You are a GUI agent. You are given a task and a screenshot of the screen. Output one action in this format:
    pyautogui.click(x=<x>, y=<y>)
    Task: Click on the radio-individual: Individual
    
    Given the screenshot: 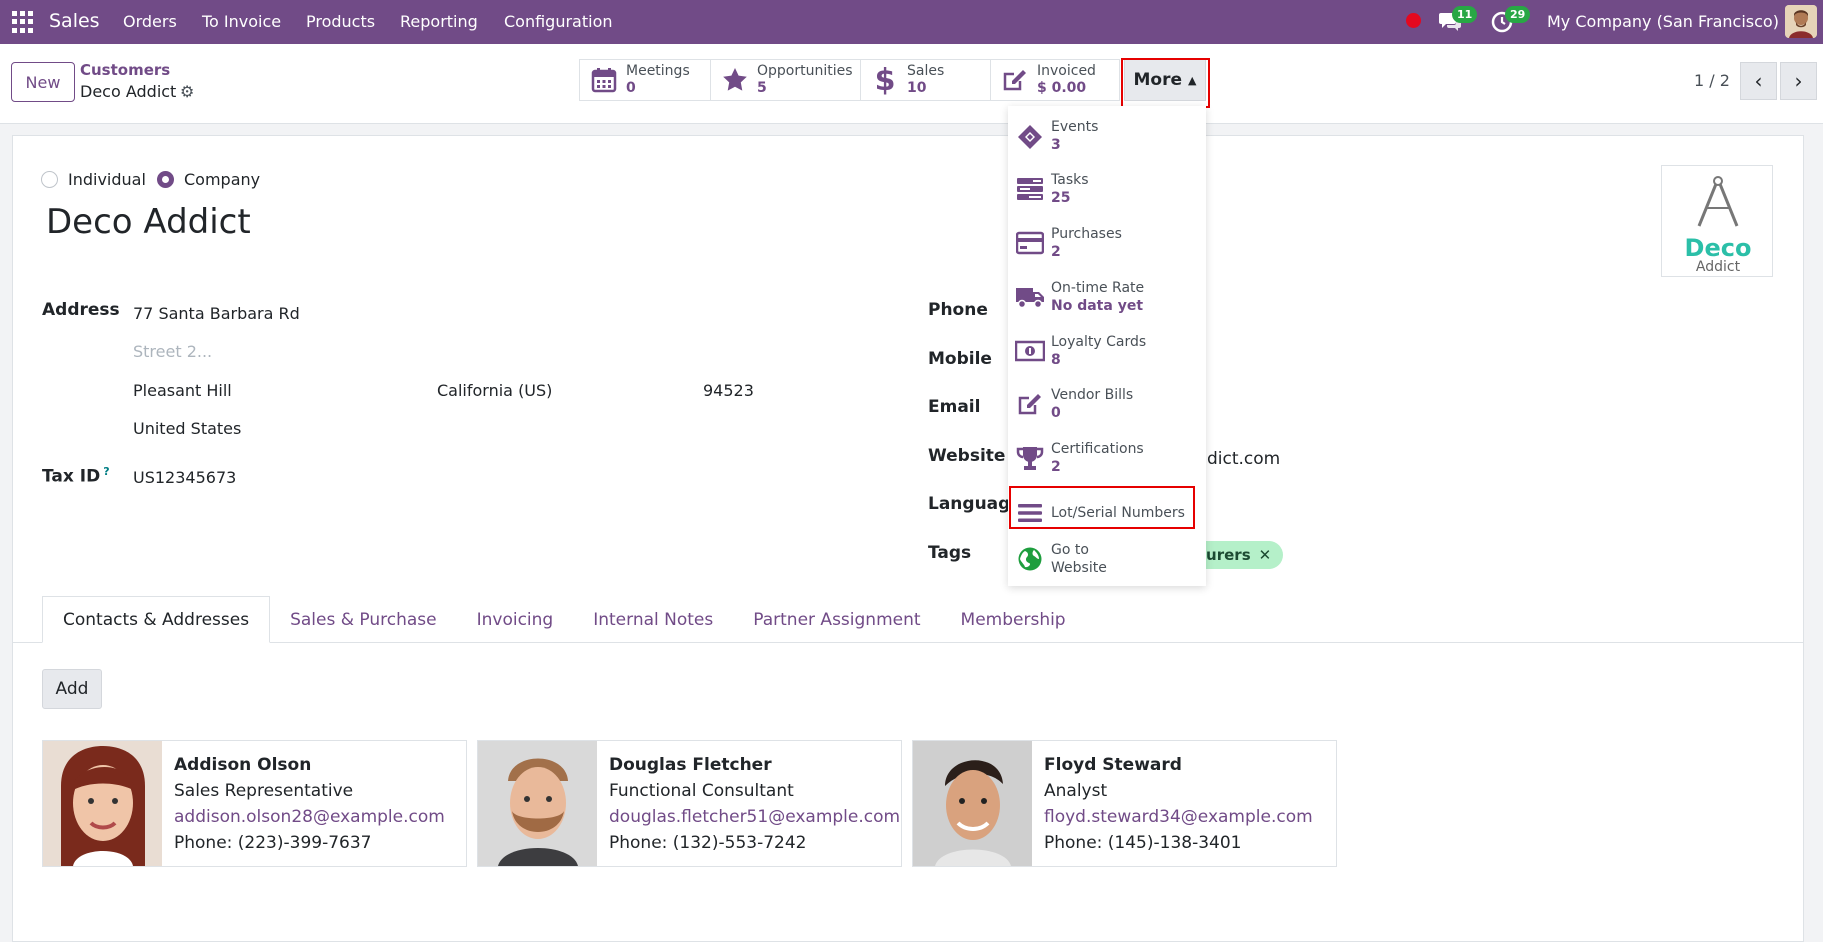 What is the action you would take?
    pyautogui.click(x=93, y=179)
    